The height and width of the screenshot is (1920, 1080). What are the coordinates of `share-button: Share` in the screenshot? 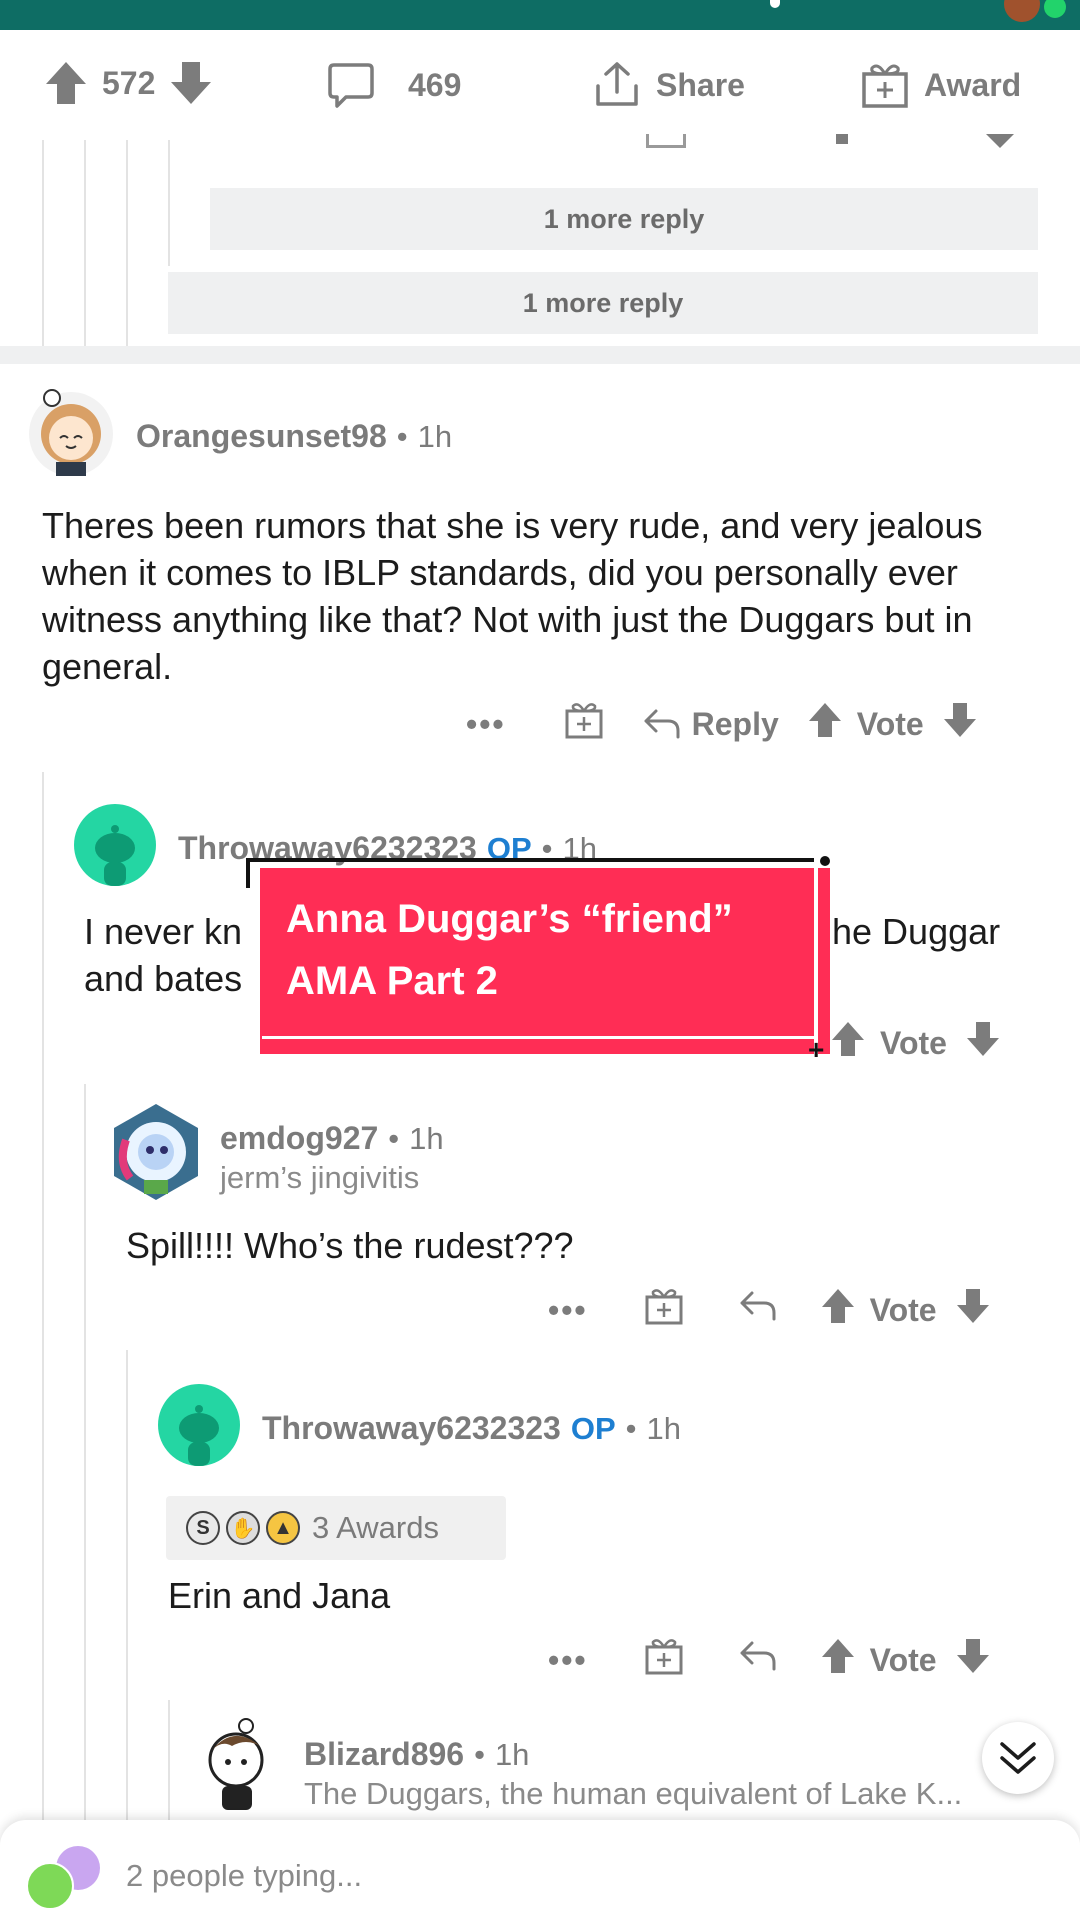 It's located at (668, 85).